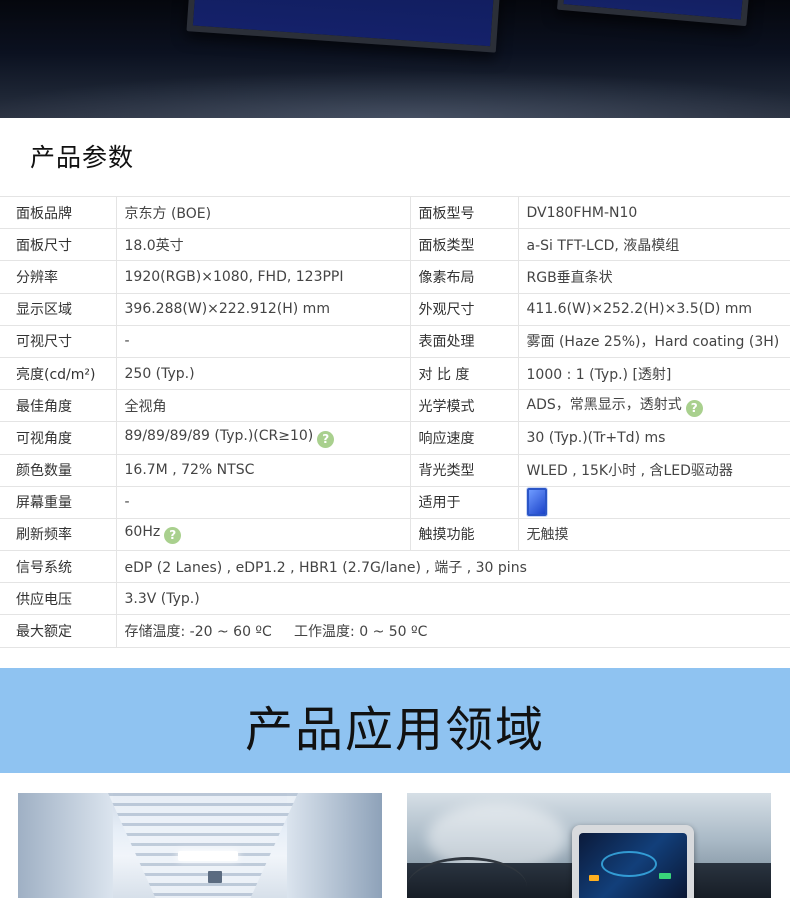 Image resolution: width=790 pixels, height=898 pixels. I want to click on spec-value: 1000 : 1 (Typ.) [透射], so click(653, 374).